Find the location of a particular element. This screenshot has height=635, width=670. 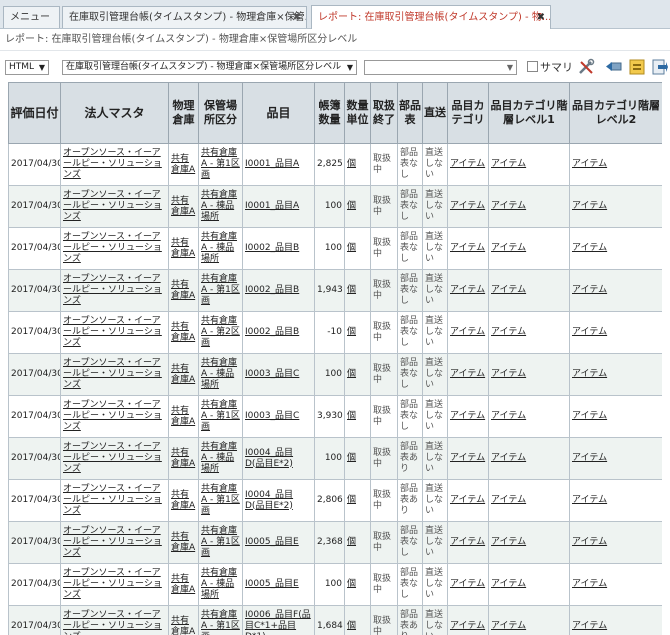

column-header: 直送 is located at coordinates (435, 113).